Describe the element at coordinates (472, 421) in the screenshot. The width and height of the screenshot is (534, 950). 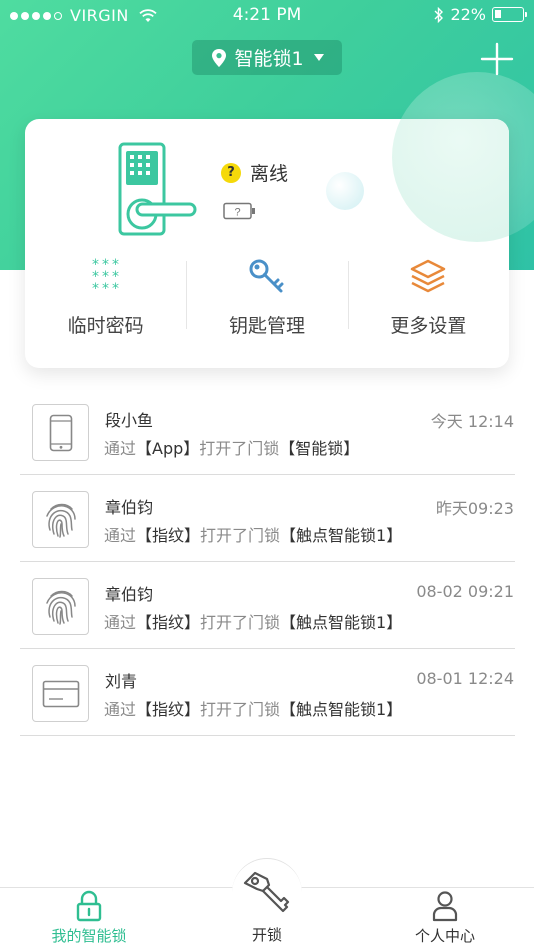
I see `log-time: 今天 12:14` at that location.